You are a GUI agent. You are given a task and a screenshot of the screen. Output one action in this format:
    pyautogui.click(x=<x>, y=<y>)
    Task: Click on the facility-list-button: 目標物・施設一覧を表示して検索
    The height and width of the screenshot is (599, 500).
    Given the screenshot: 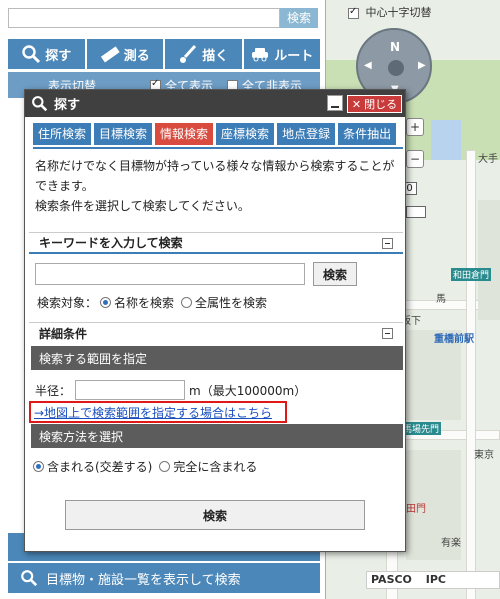 What is the action you would take?
    pyautogui.click(x=164, y=578)
    